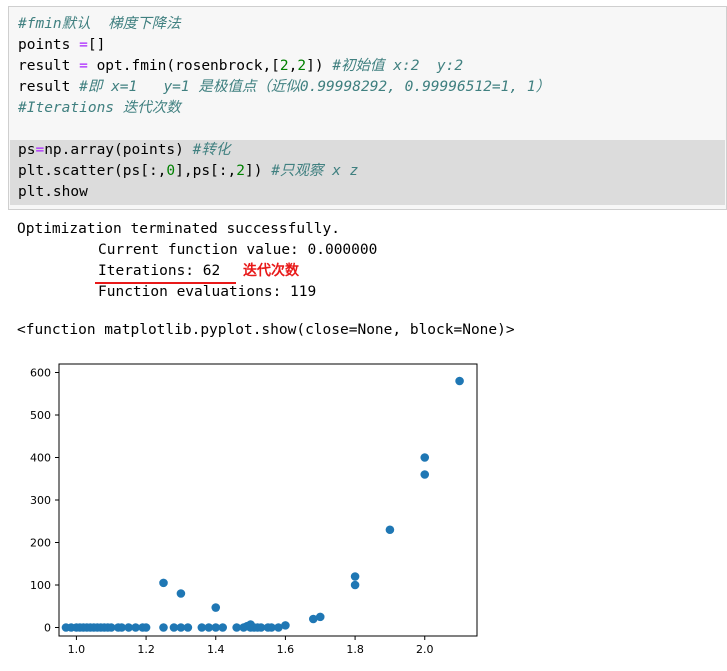 The image size is (727, 671). Describe the element at coordinates (118, 150) in the screenshot. I see `code-token: np.array(points)` at that location.